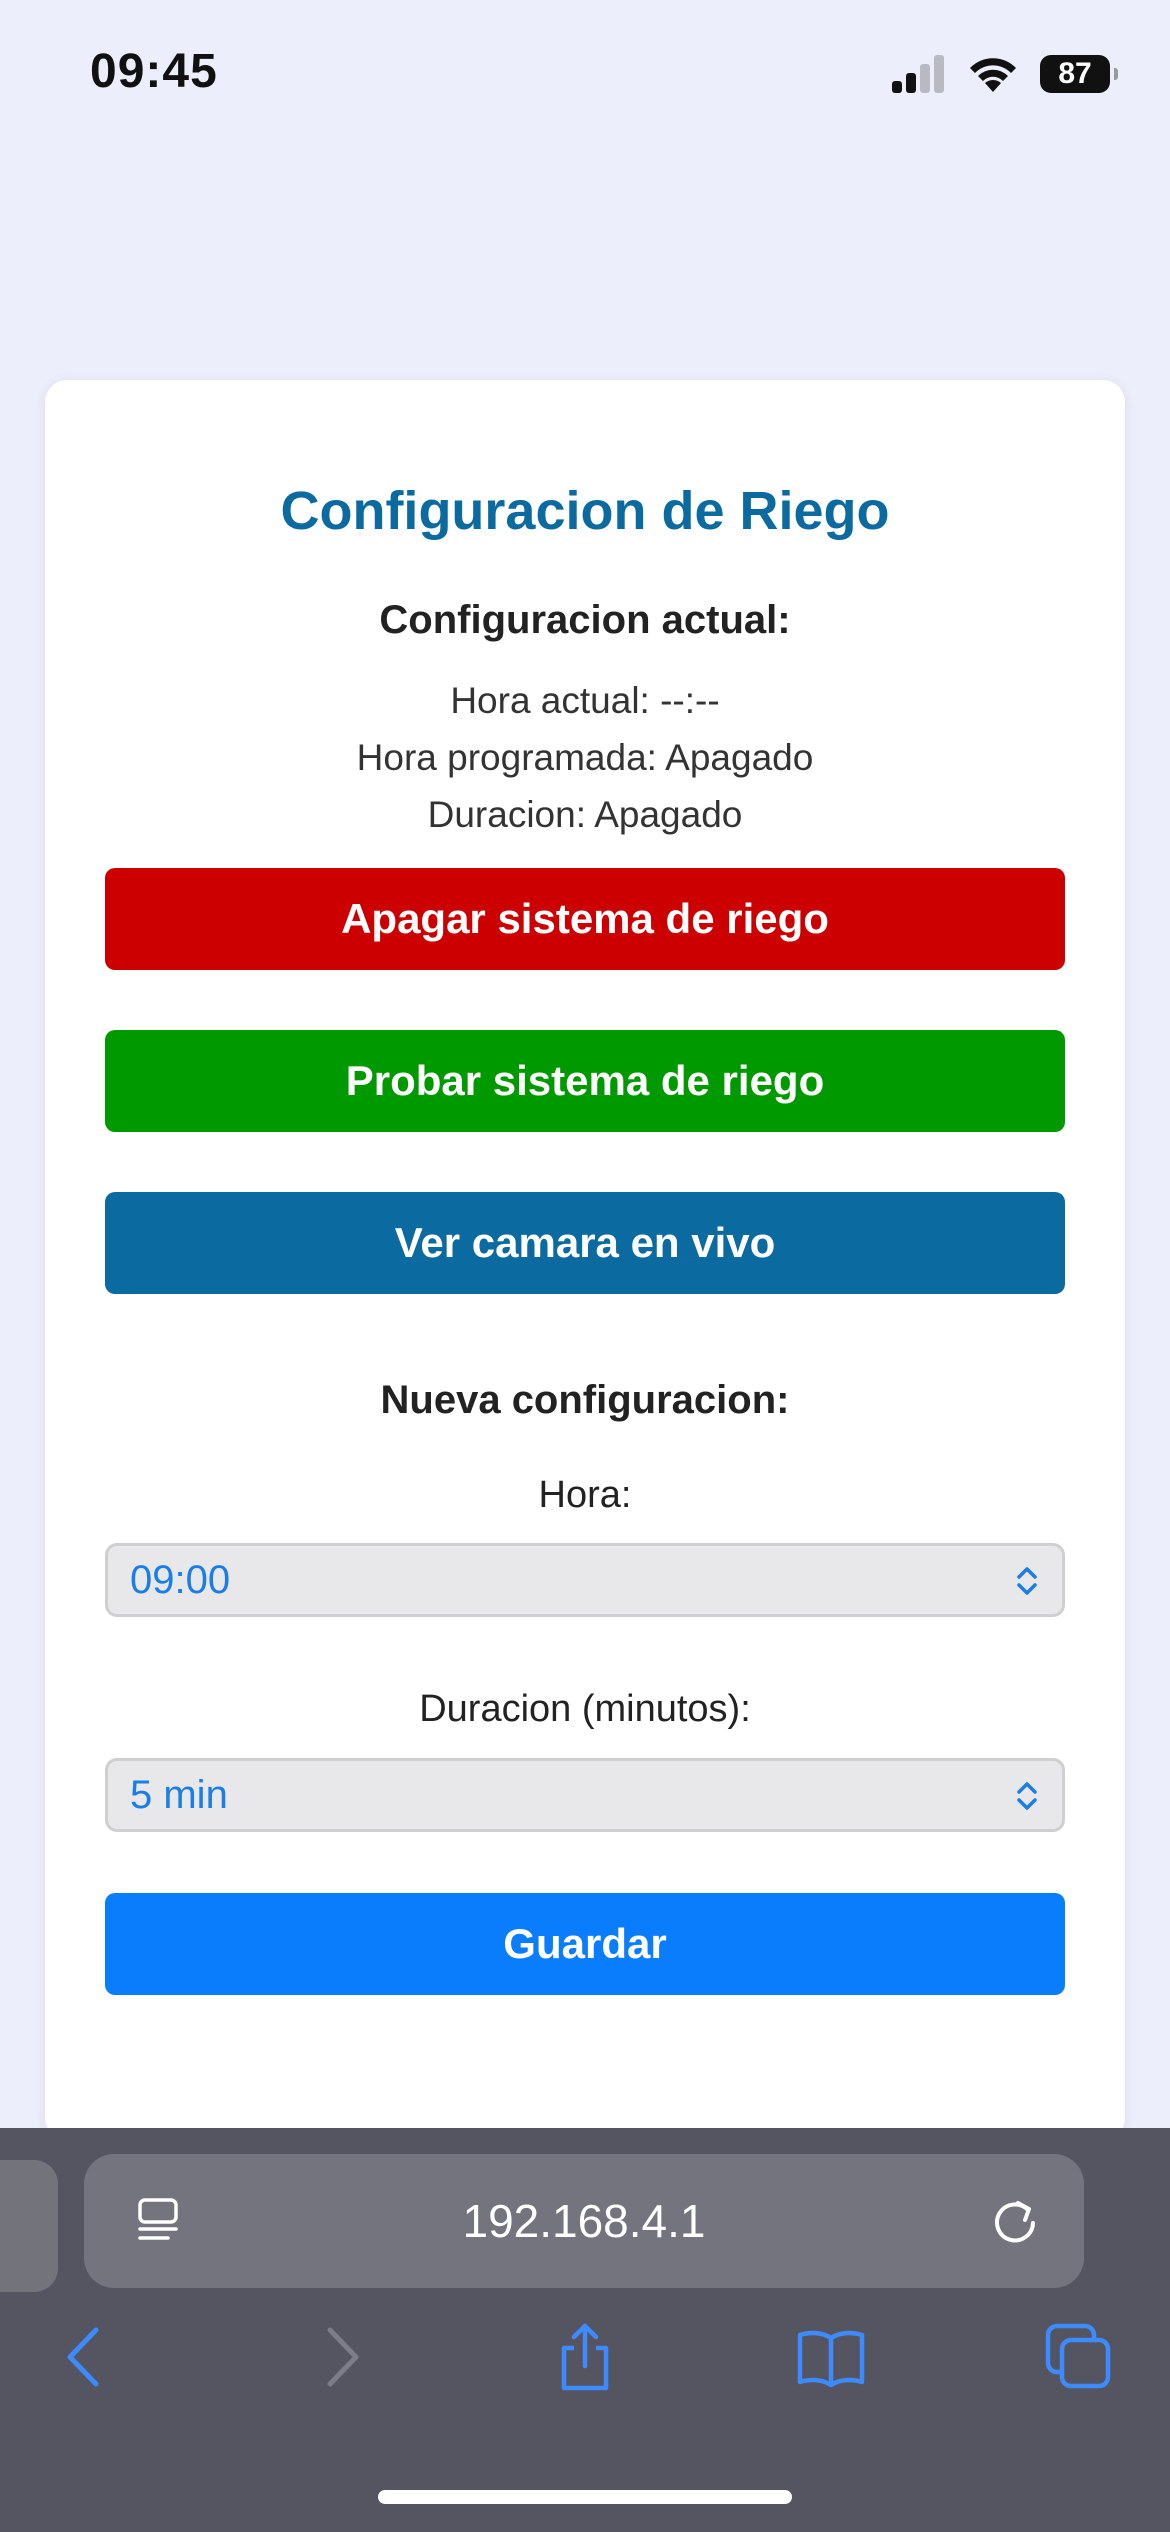  I want to click on reload-icon, so click(1015, 2221).